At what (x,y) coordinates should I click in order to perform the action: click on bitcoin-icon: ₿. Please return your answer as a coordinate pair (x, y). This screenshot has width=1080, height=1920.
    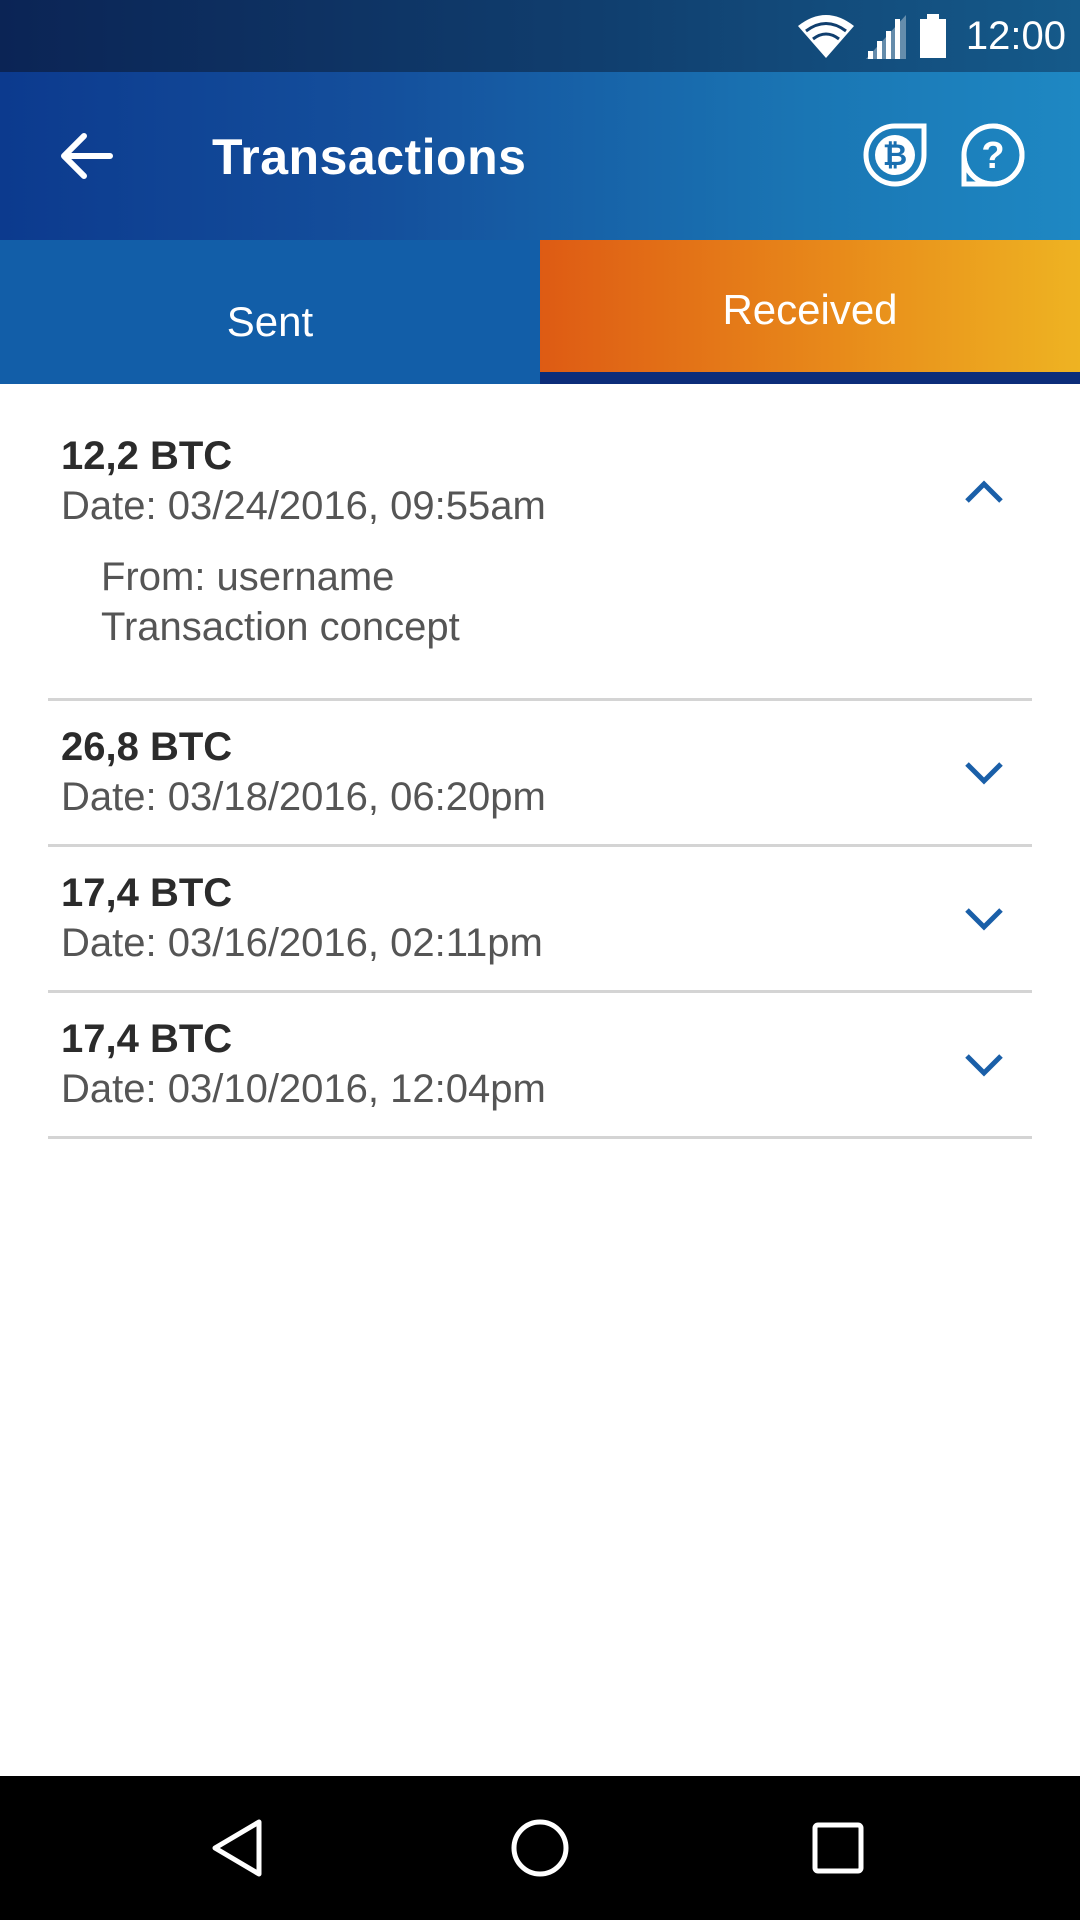
    Looking at the image, I should click on (895, 155).